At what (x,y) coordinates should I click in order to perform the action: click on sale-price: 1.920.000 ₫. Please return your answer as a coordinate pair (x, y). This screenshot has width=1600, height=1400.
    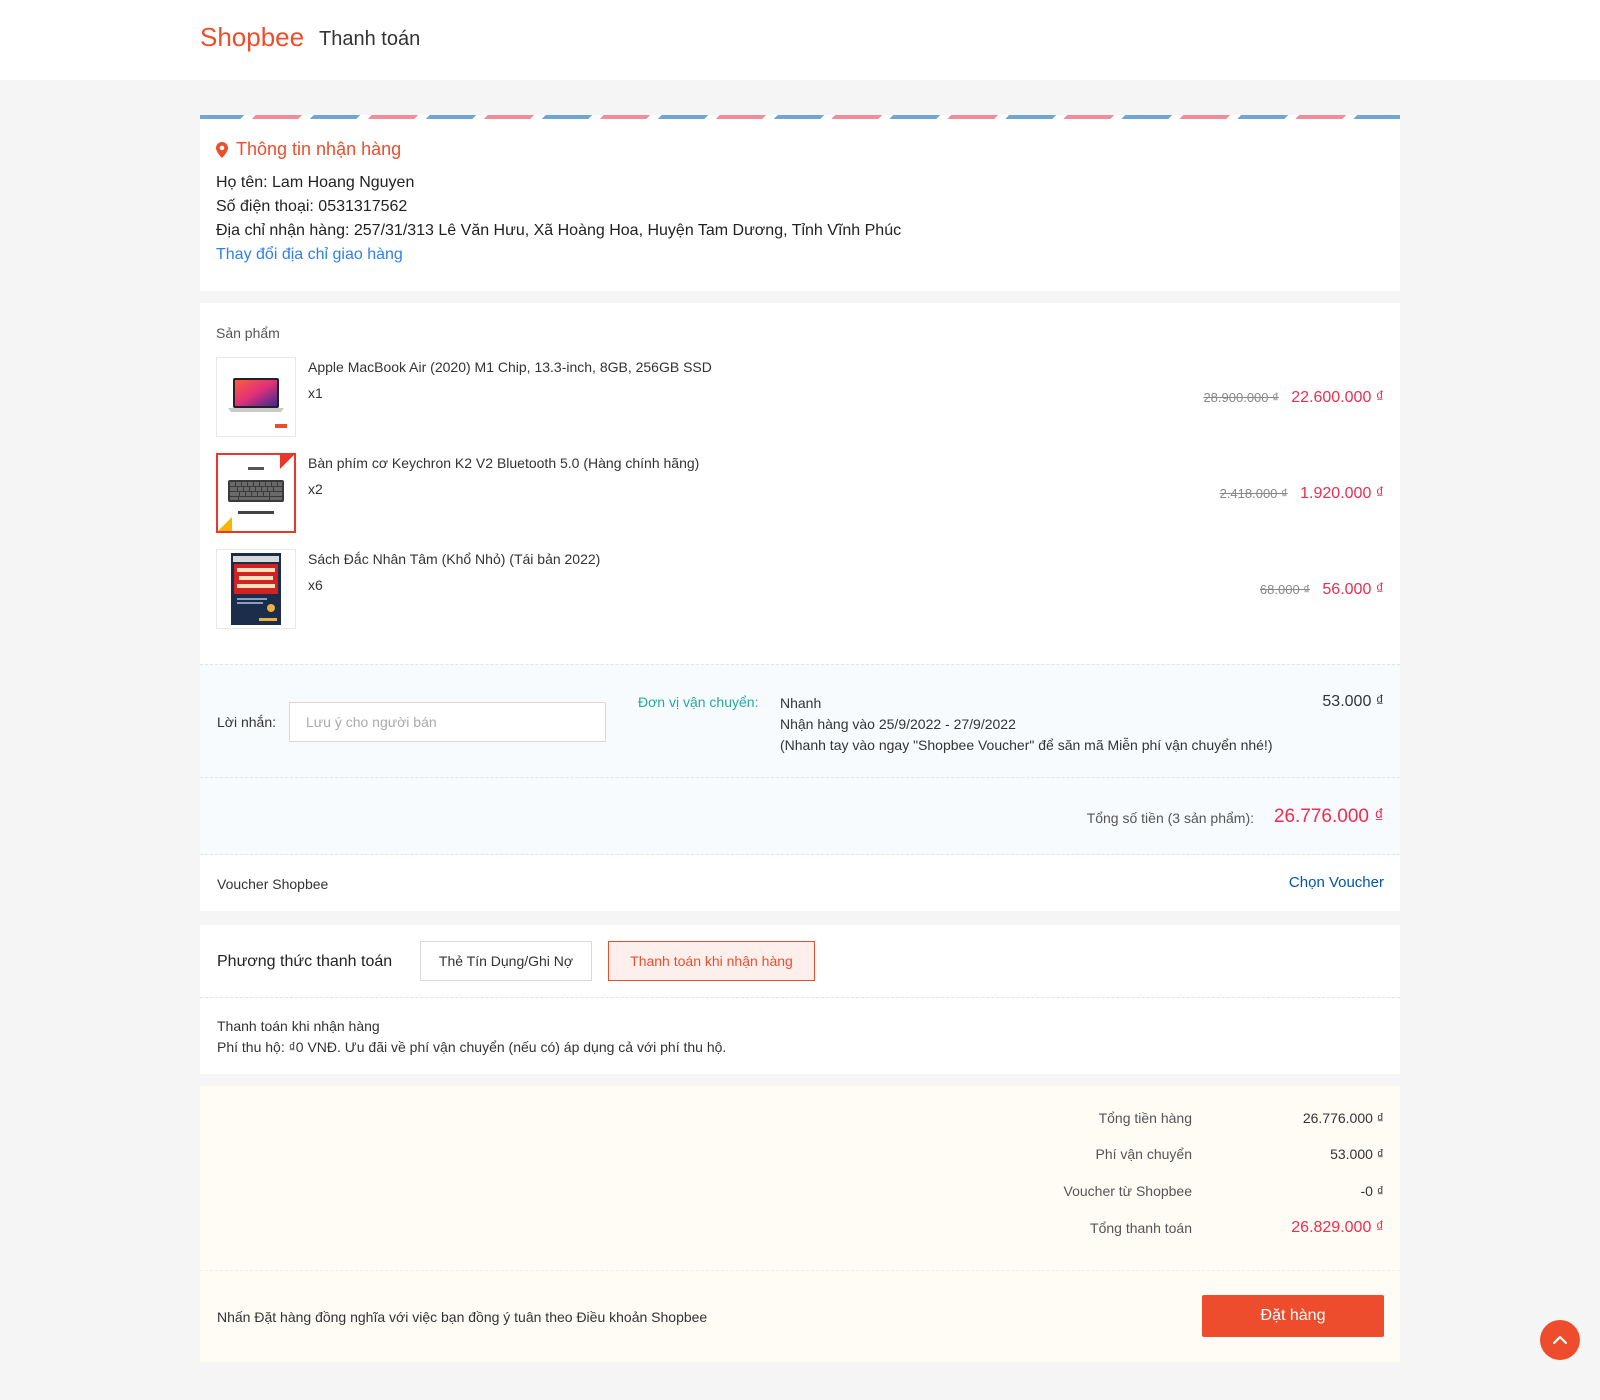
    Looking at the image, I should click on (1342, 493).